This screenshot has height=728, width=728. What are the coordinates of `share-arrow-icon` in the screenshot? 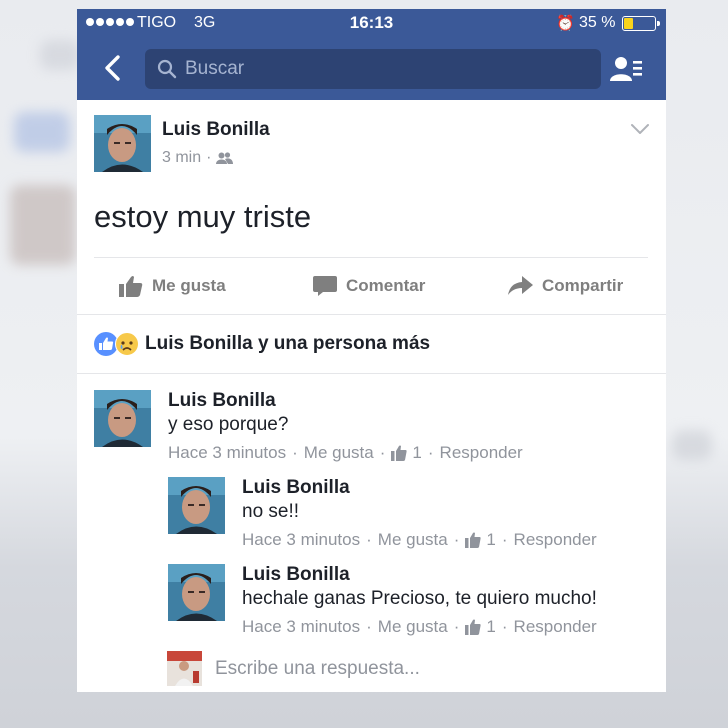 It's located at (520, 285).